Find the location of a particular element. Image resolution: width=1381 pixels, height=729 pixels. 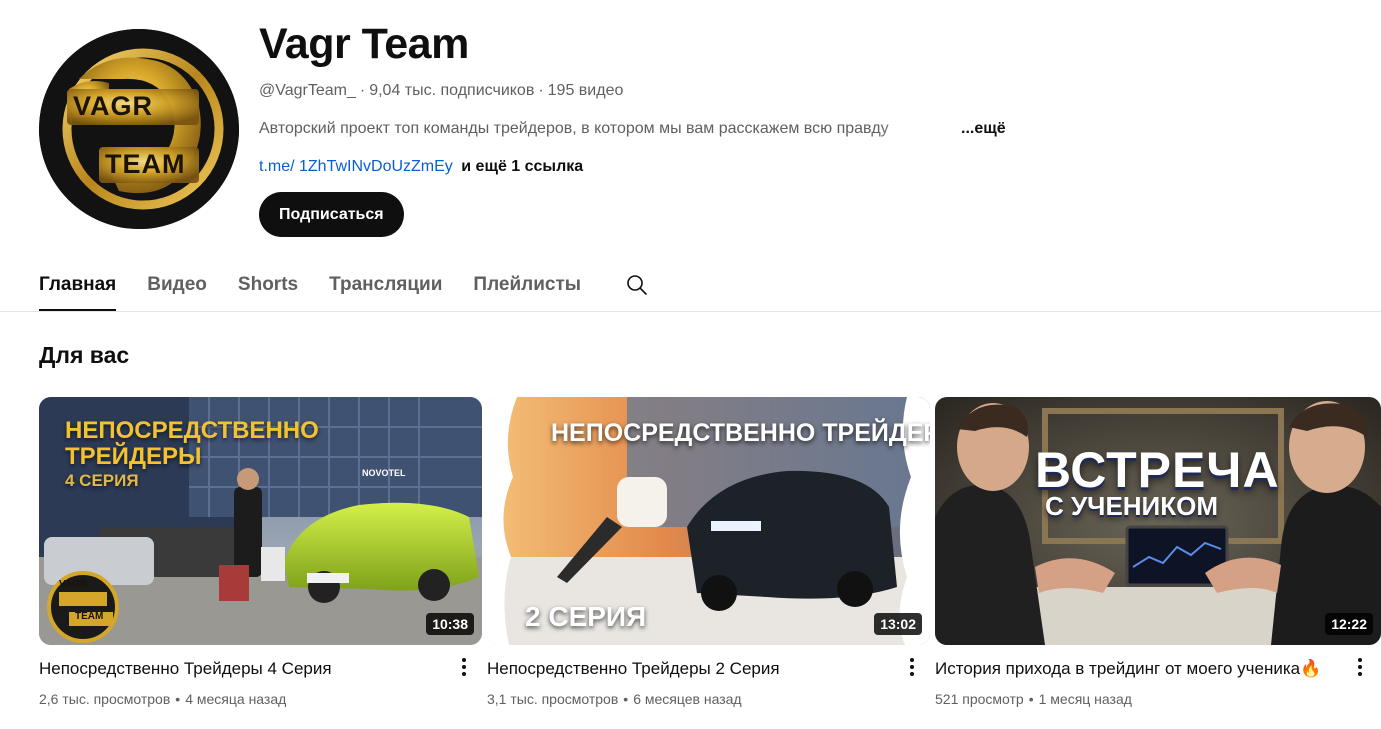

more-links-button: и ещё 1 ссылка is located at coordinates (522, 166).